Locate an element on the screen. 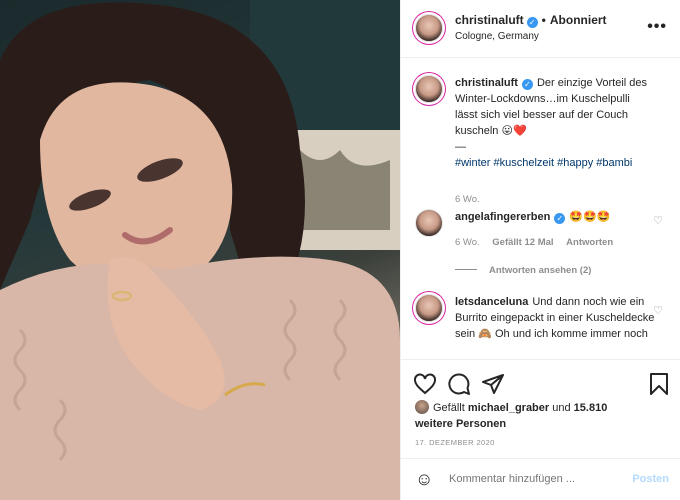 This screenshot has height=500, width=680. header-user-line: christinaluft ✓ • Abonniert is located at coordinates (531, 20).